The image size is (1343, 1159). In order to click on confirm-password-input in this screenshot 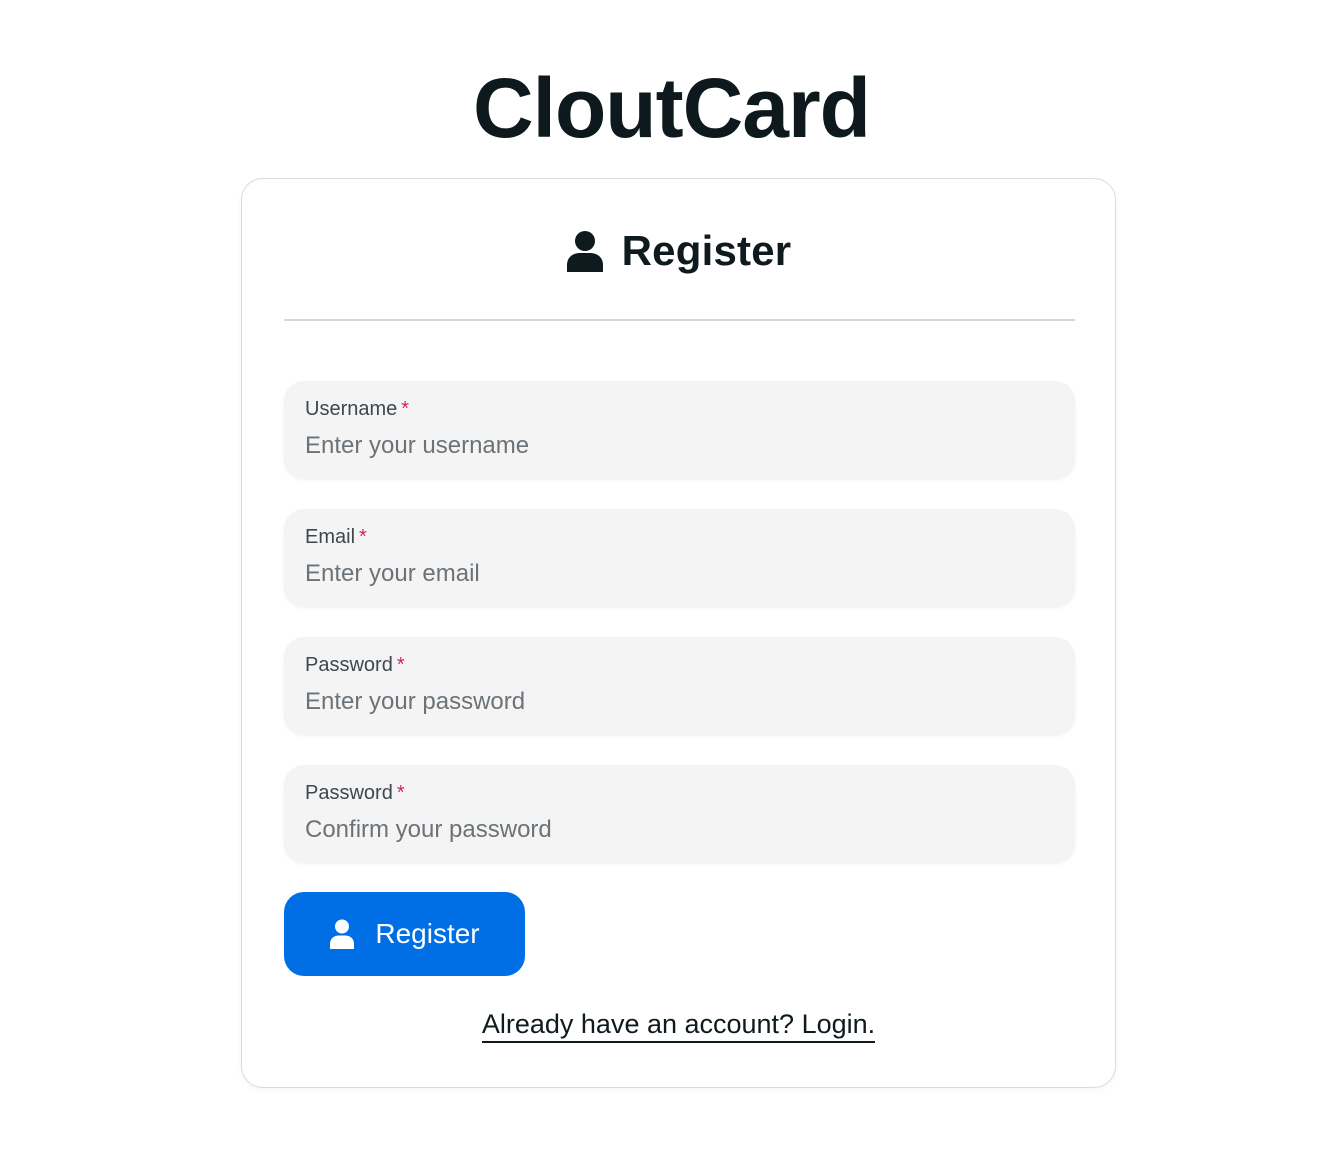, I will do `click(679, 830)`.